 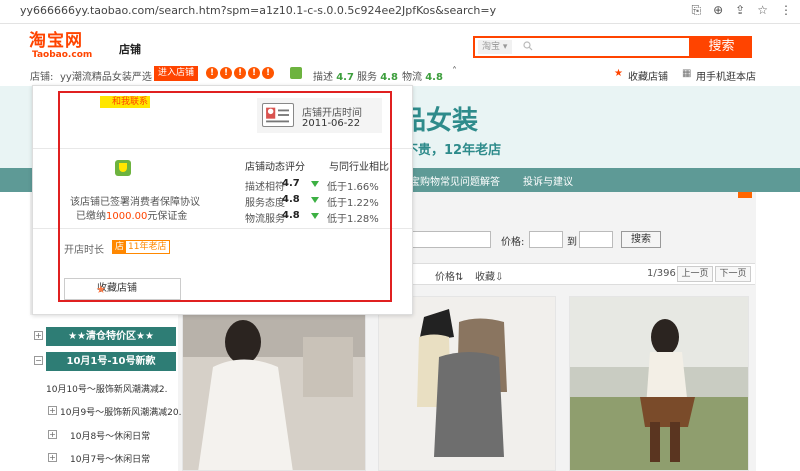 I want to click on product-photo-white-dress, so click(x=274, y=383).